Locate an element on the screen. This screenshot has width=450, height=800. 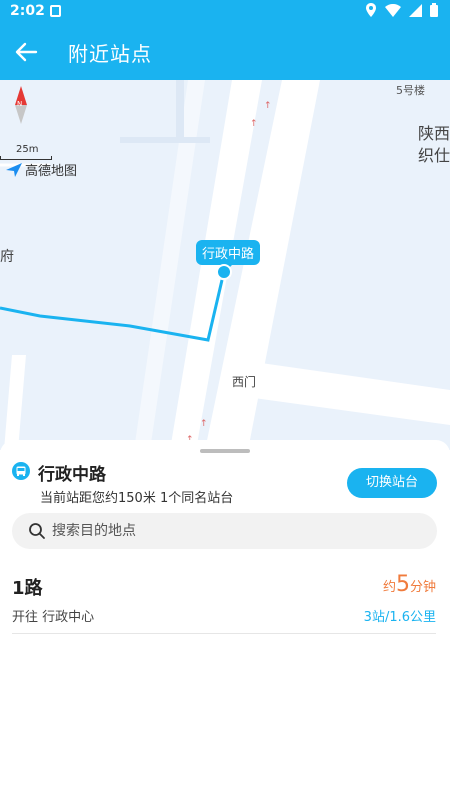
scale-label: 25m is located at coordinates (27, 149).